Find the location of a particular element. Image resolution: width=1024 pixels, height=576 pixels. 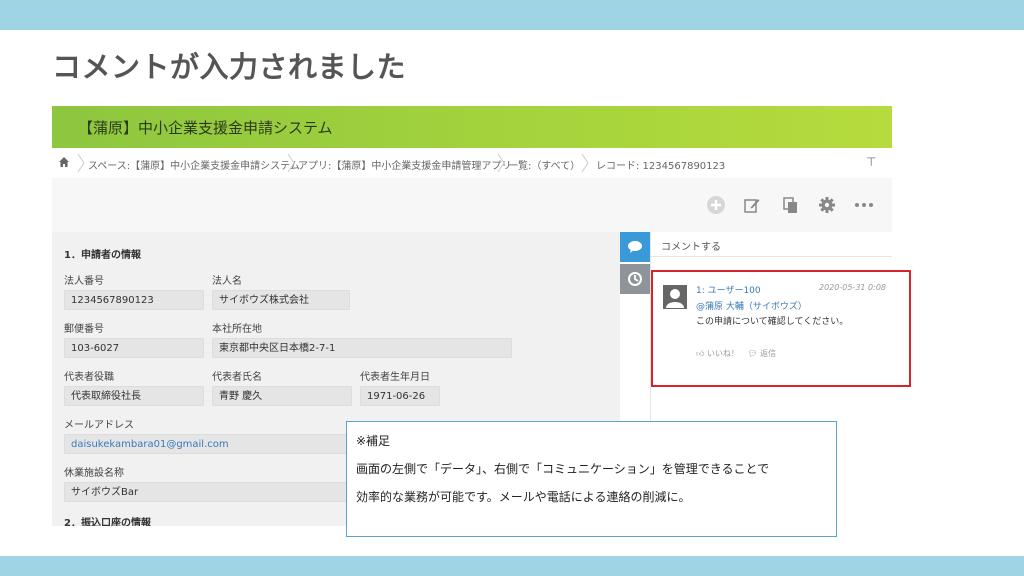

field-label: 代表者役職 is located at coordinates (89, 377).